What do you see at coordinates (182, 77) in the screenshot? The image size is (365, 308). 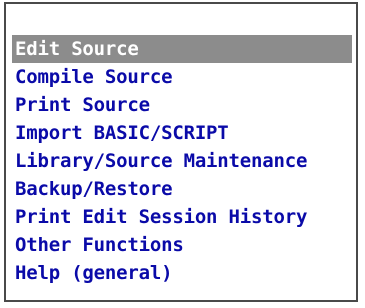 I see `menu-item-compile-source: Compile Source` at bounding box center [182, 77].